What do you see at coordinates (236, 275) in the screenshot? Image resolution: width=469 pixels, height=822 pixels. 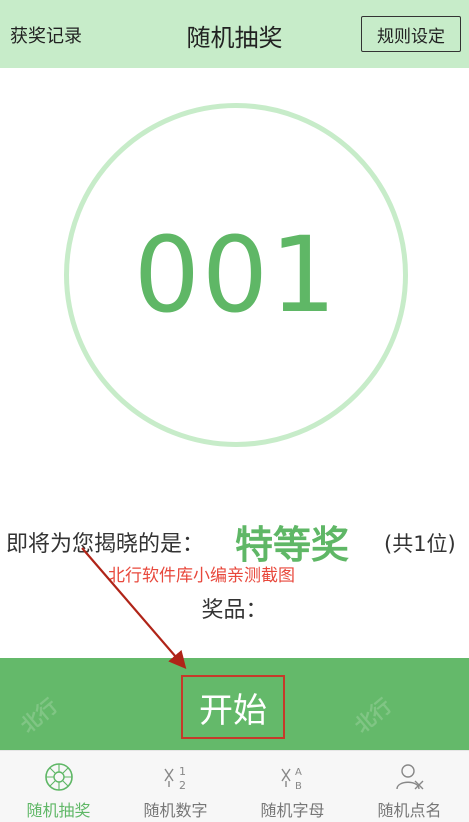 I see `draw-number: 001` at bounding box center [236, 275].